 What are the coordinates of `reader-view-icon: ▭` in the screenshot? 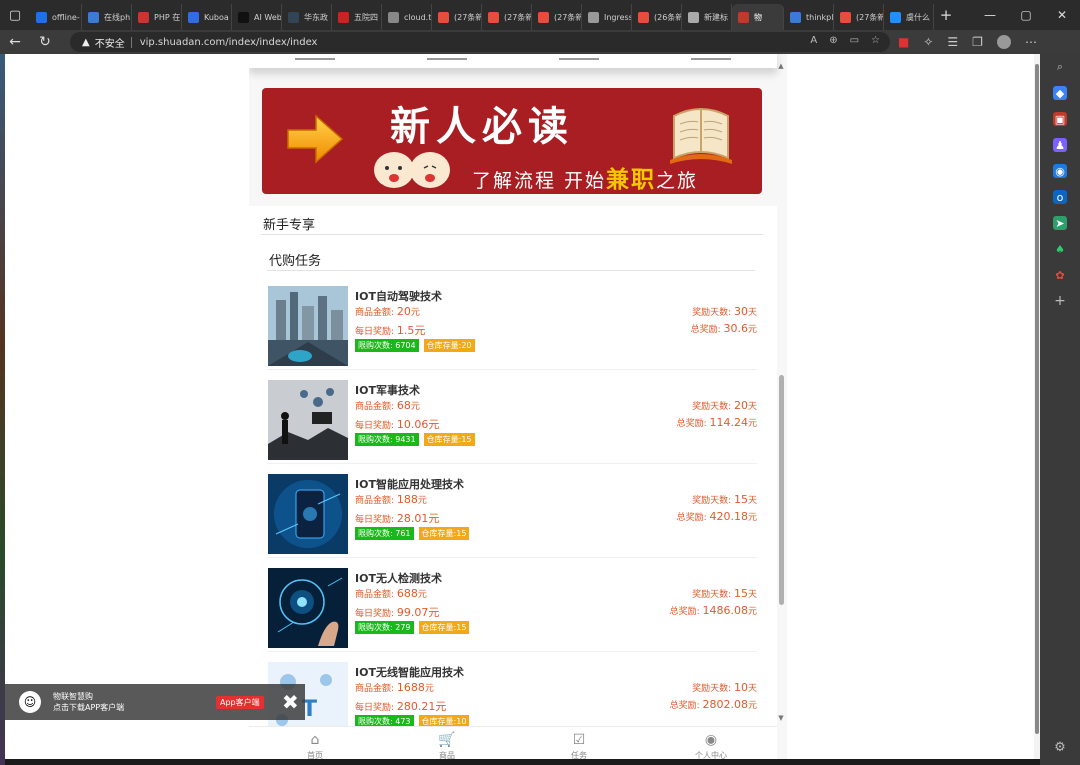 It's located at (854, 40).